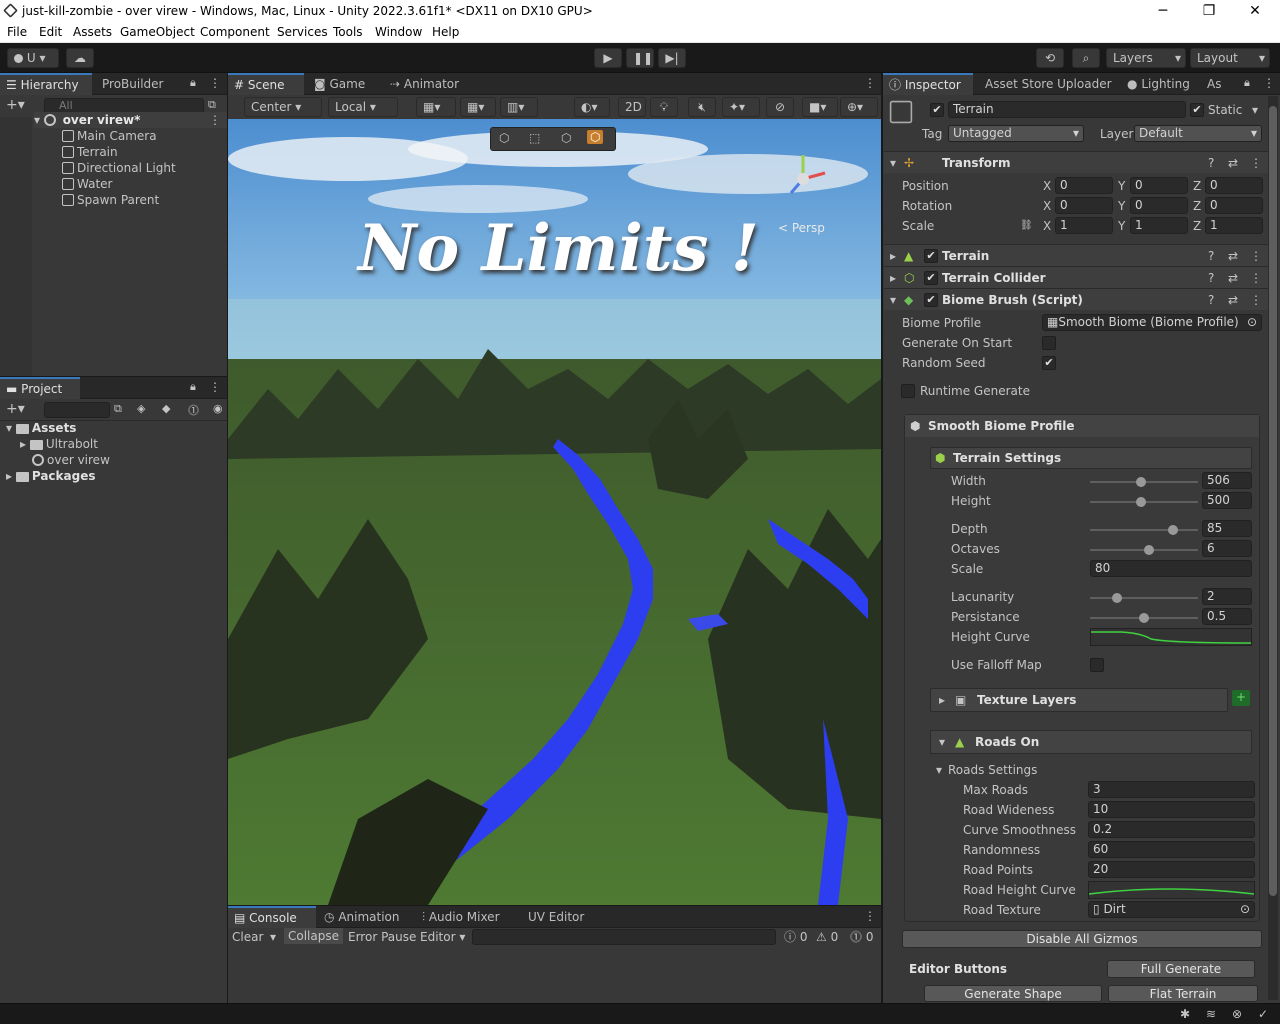  Describe the element at coordinates (1171, 809) in the screenshot. I see `road-field-input: 10` at that location.